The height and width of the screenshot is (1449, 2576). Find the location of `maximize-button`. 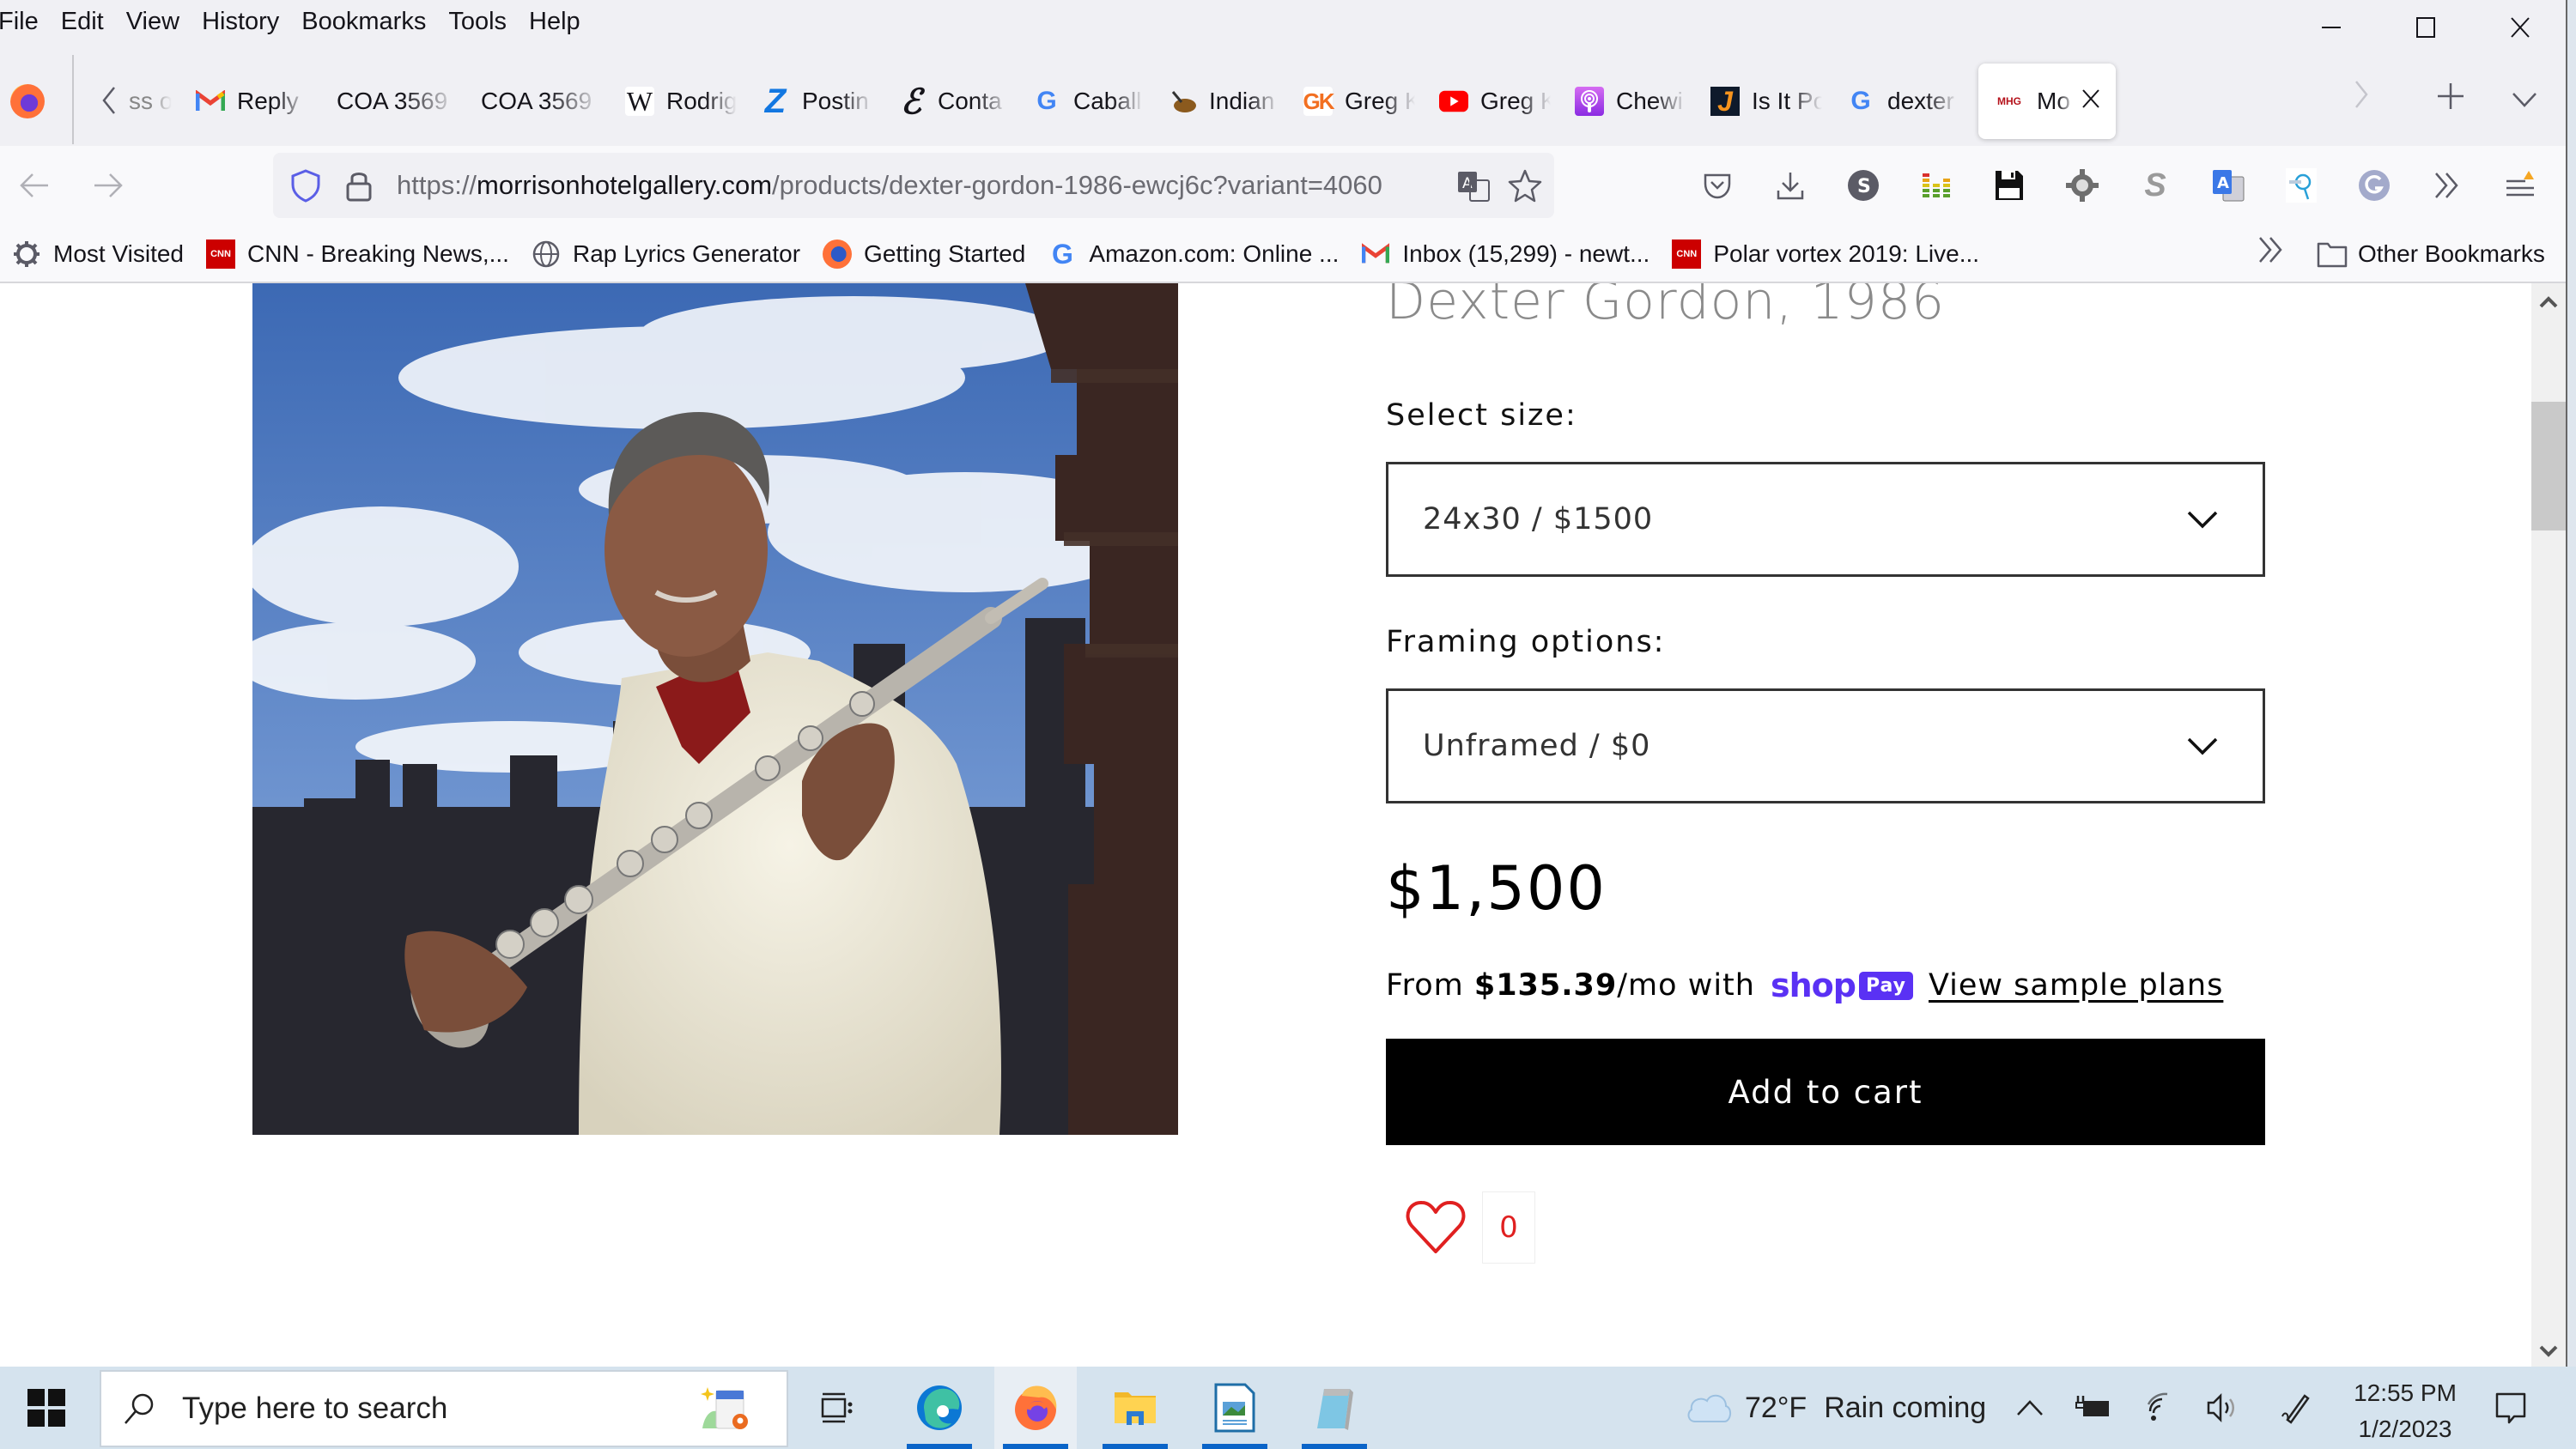

maximize-button is located at coordinates (2426, 27).